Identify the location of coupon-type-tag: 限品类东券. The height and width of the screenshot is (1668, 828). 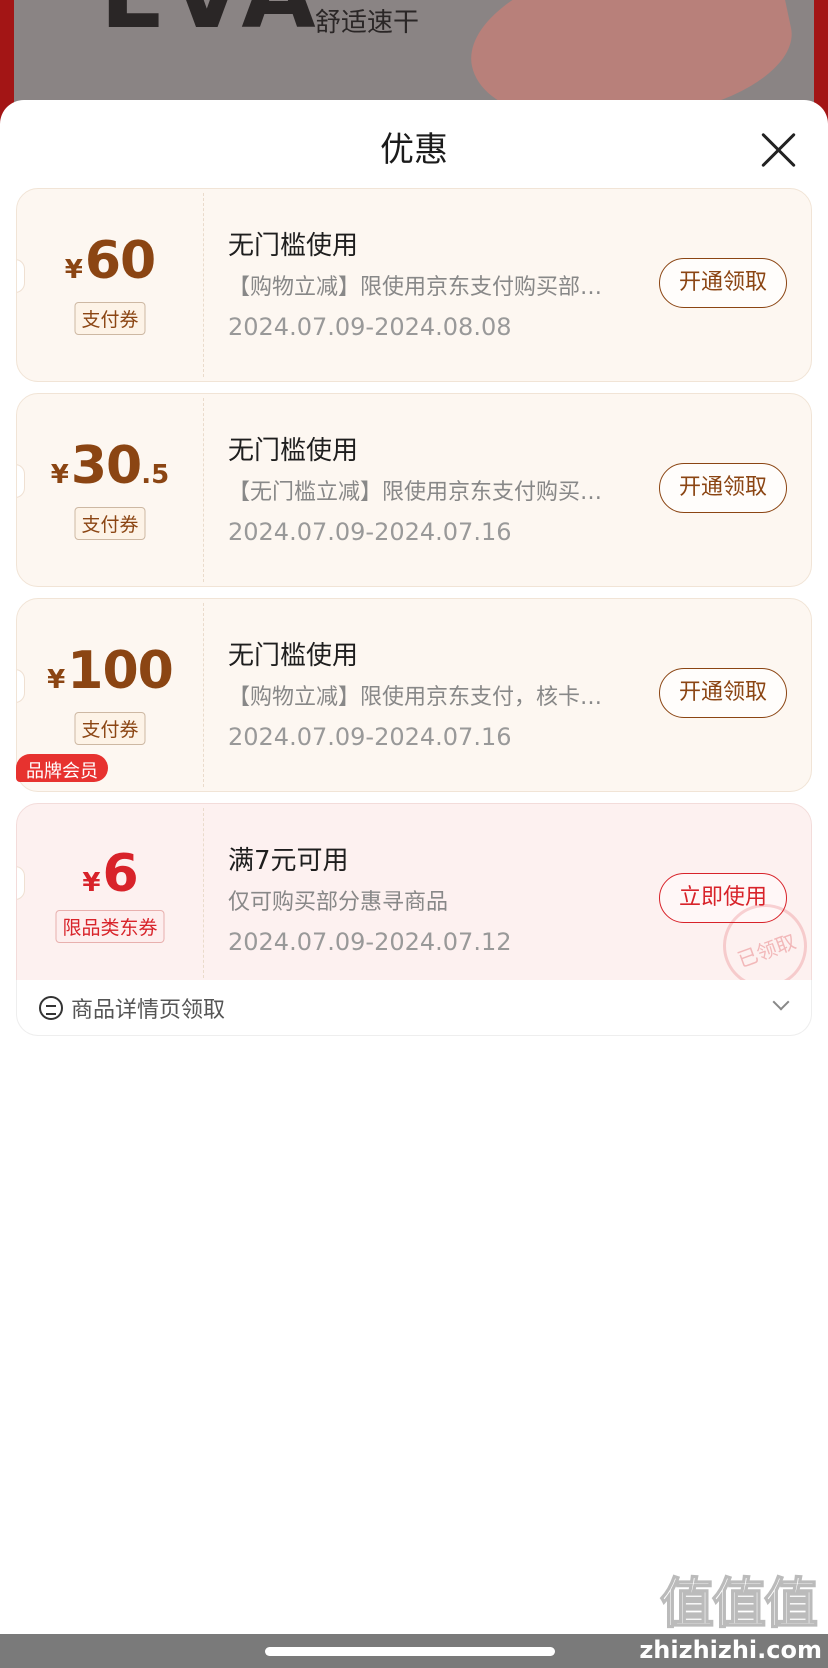
(110, 926).